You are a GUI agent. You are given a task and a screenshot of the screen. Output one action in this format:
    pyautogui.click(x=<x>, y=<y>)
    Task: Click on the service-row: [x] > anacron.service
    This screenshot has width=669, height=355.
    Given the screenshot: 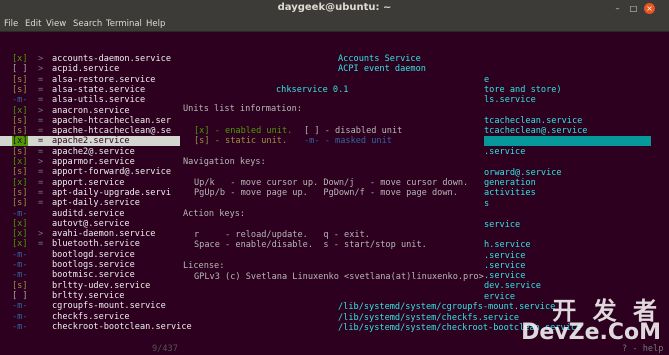 What is the action you would take?
    pyautogui.click(x=334, y=111)
    